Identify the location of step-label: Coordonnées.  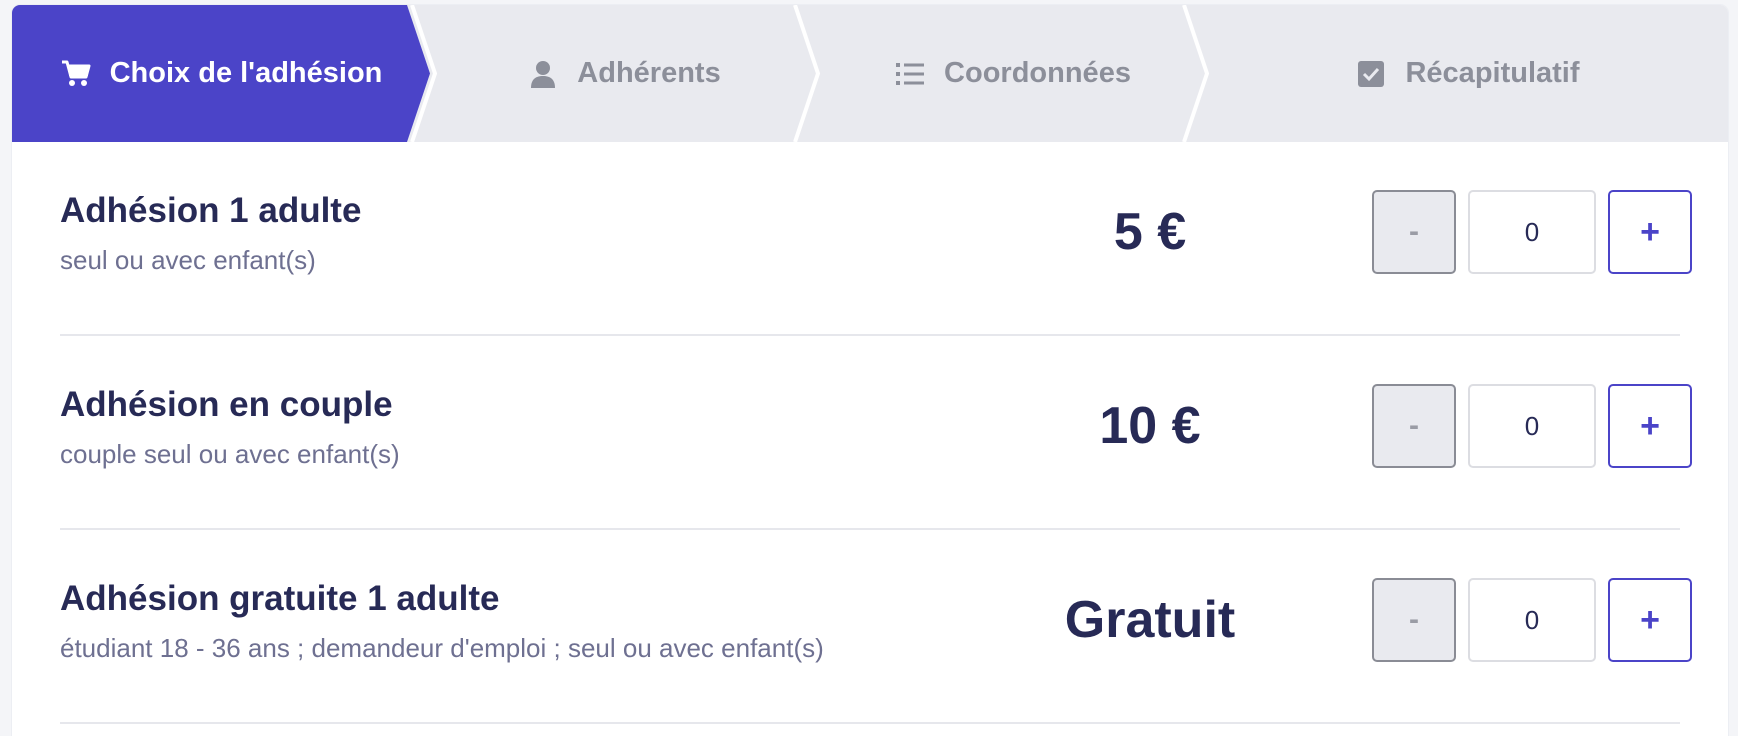
(1037, 73).